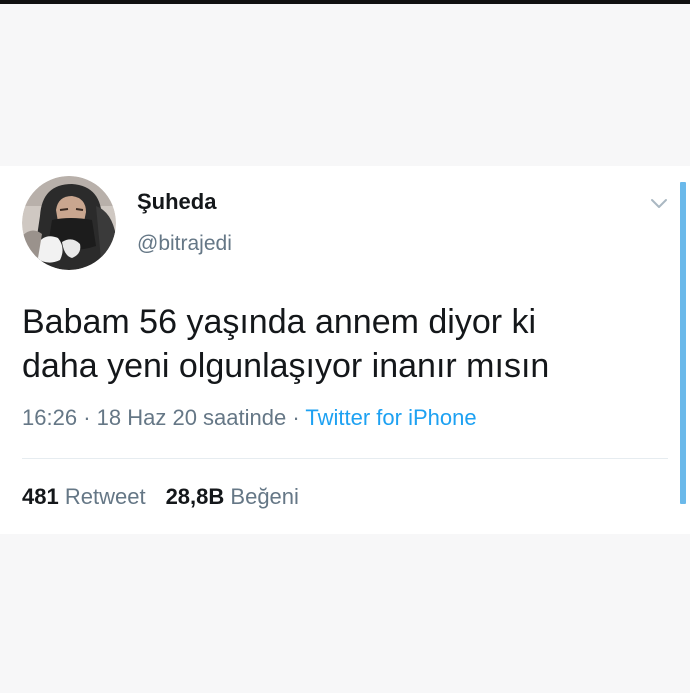 The width and height of the screenshot is (690, 693). What do you see at coordinates (192, 417) in the screenshot?
I see `tweet-date: 18 Haz 20 saatinde` at bounding box center [192, 417].